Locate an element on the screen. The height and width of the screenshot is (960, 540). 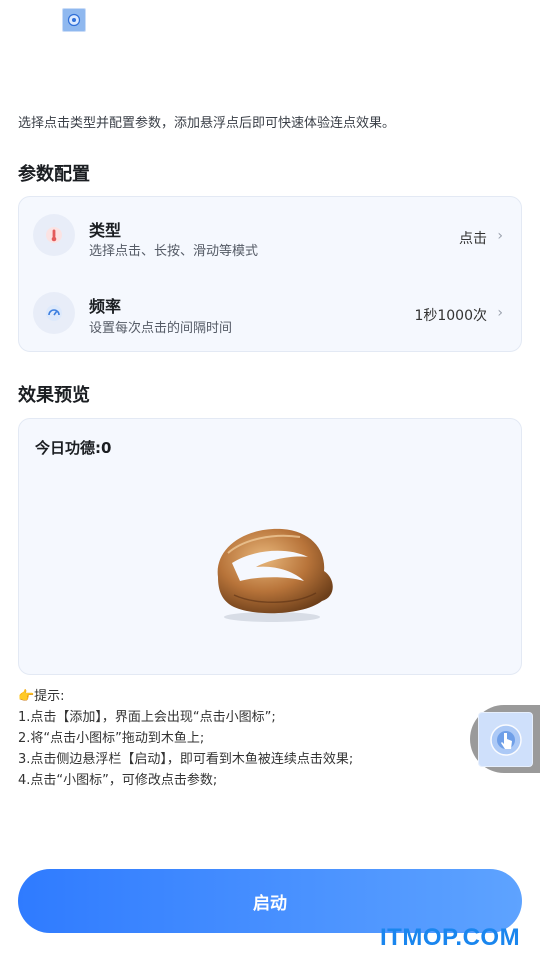
merit-counter: 今日功德:0 is located at coordinates (73, 448).